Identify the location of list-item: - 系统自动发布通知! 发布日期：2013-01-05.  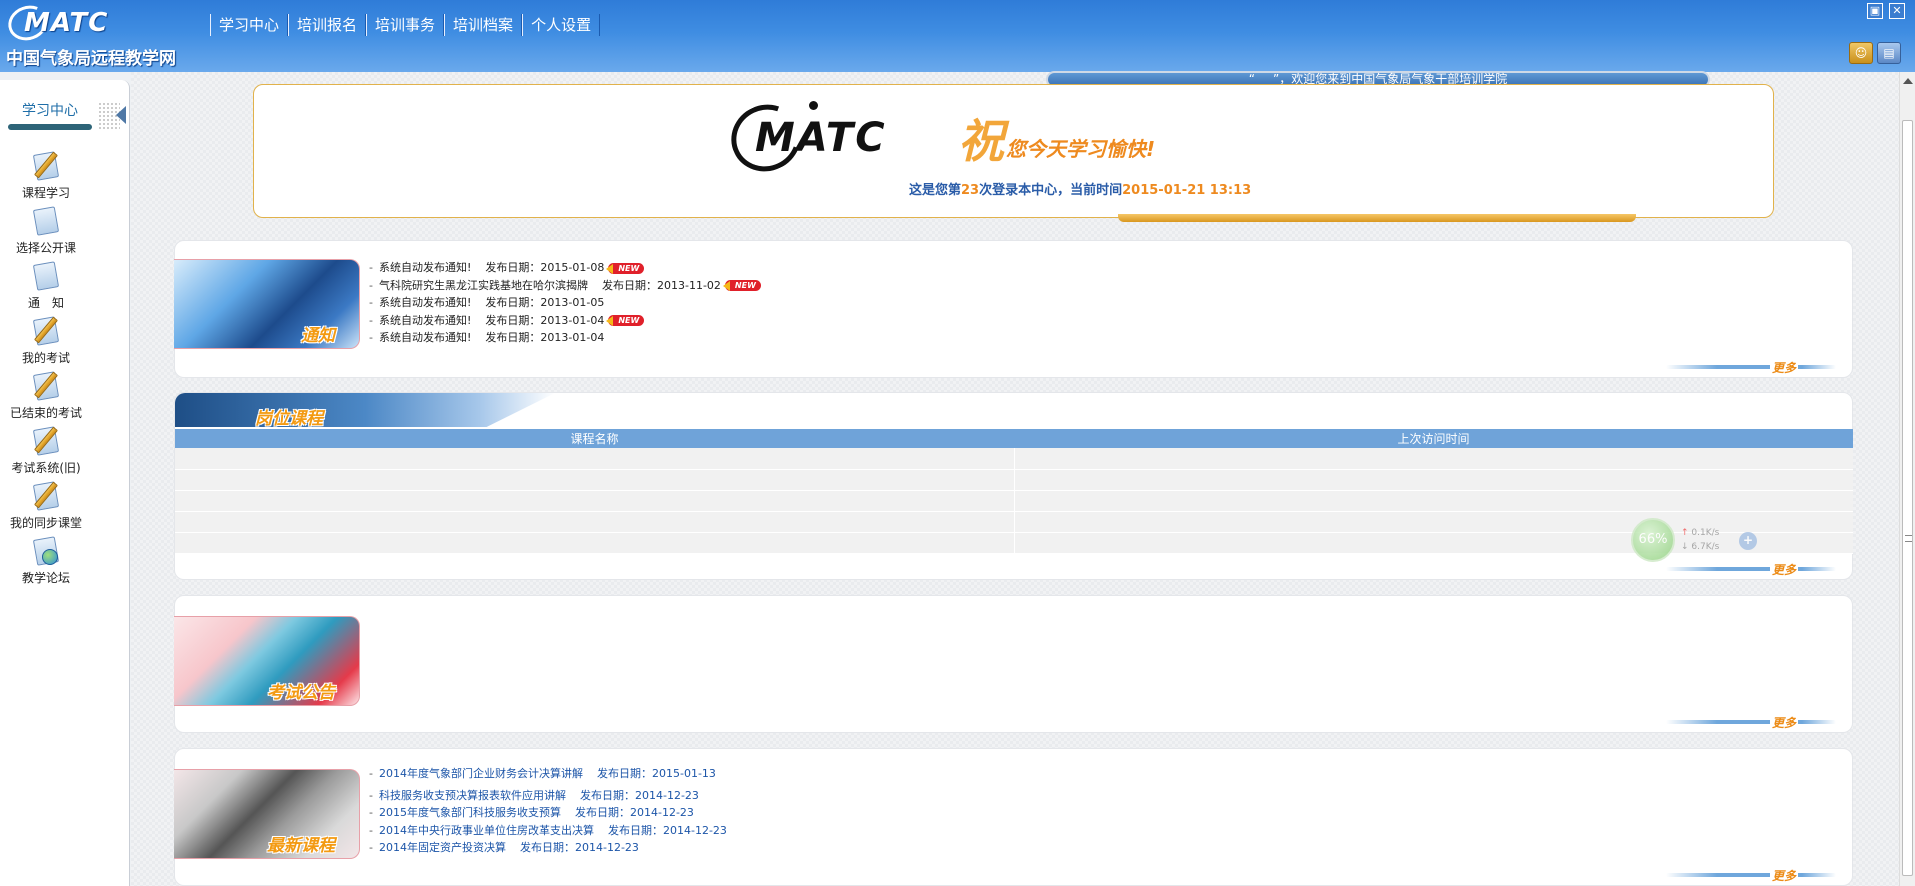
(487, 302).